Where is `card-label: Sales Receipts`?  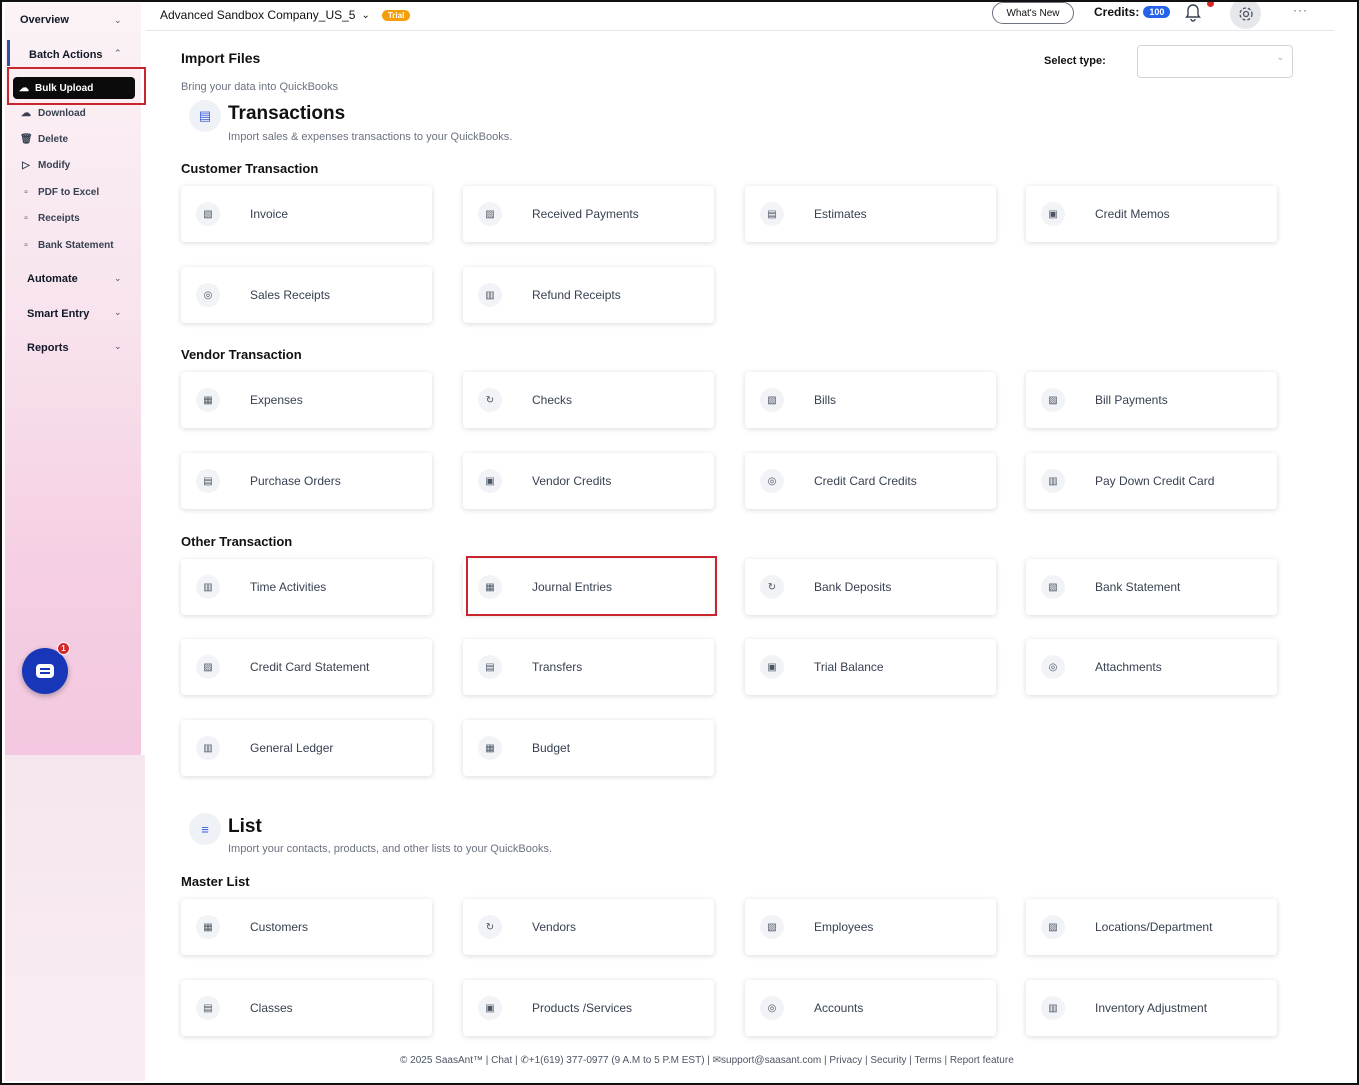 card-label: Sales Receipts is located at coordinates (290, 295).